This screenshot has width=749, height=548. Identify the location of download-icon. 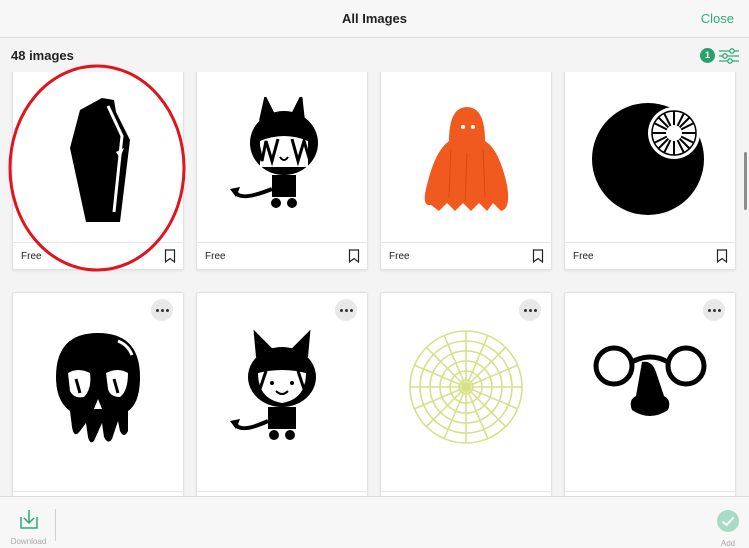
(28, 519).